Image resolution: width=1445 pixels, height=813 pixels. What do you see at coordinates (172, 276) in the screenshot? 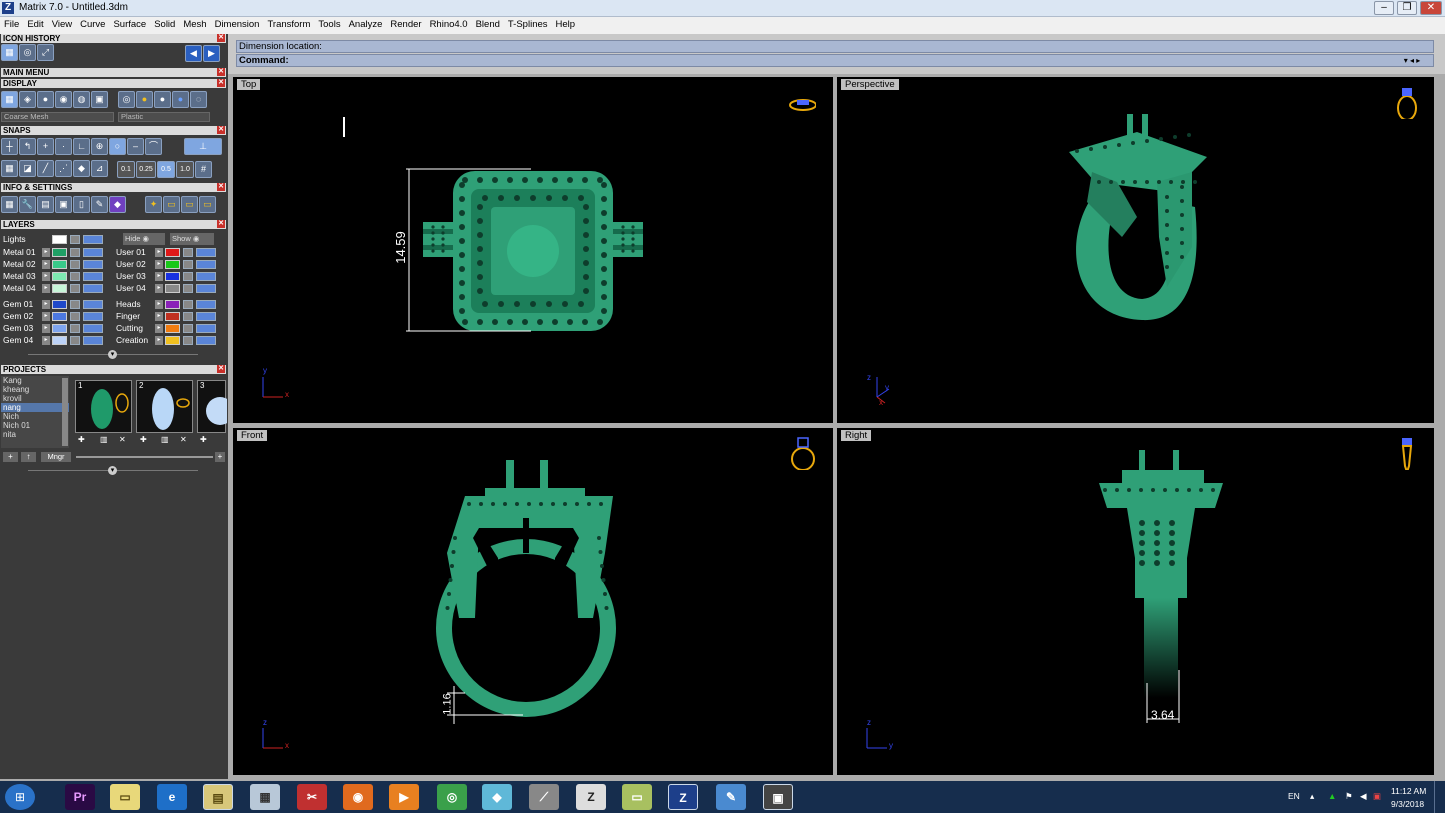
I see `layer-row: User 03 ▸` at bounding box center [172, 276].